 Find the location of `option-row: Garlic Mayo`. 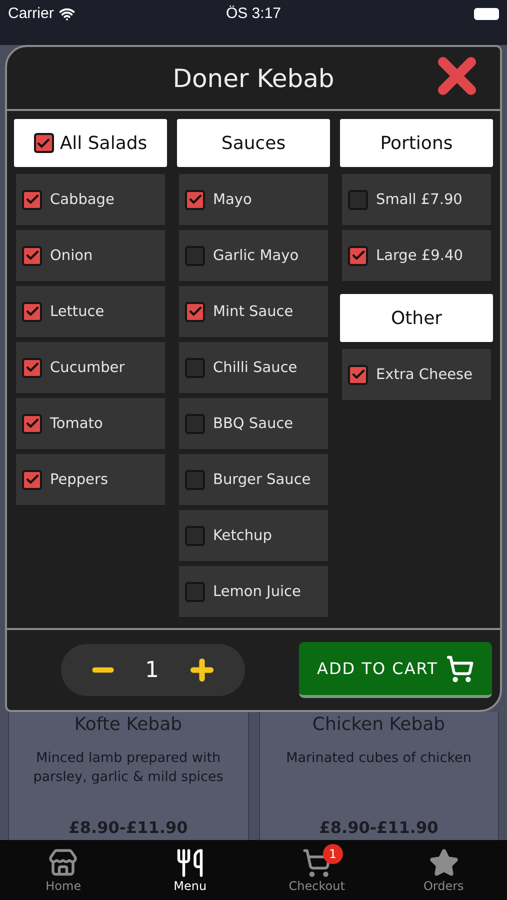

option-row: Garlic Mayo is located at coordinates (253, 255).